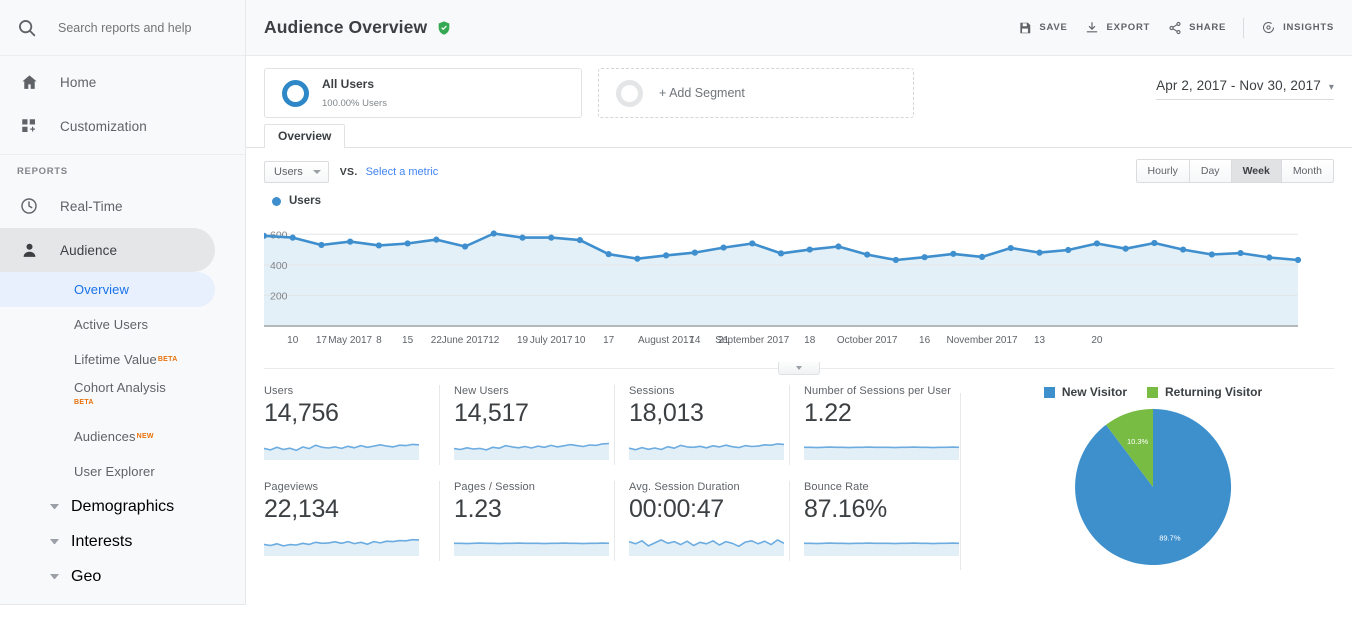 This screenshot has width=1352, height=622. I want to click on sidebar-item-active-users: Active Users, so click(107, 324).